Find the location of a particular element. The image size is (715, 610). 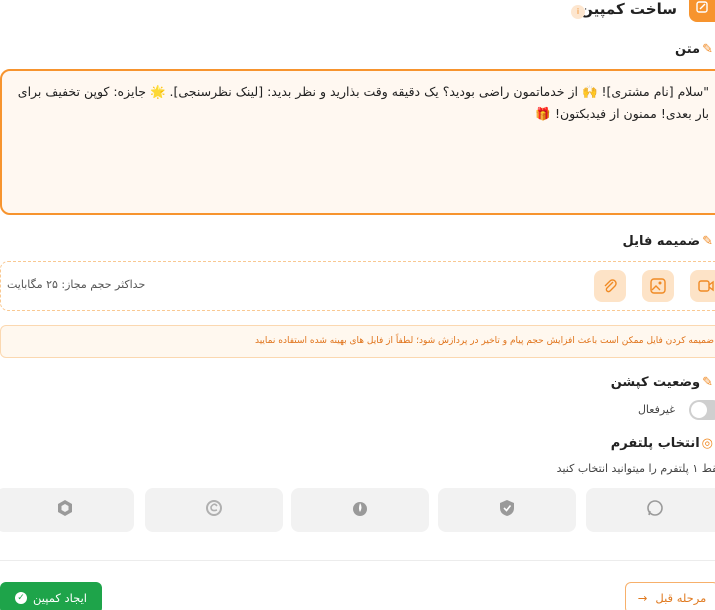

file-size-hint: حداکثر حجم مجاز: ۲۵ مگابایت is located at coordinates (76, 284).